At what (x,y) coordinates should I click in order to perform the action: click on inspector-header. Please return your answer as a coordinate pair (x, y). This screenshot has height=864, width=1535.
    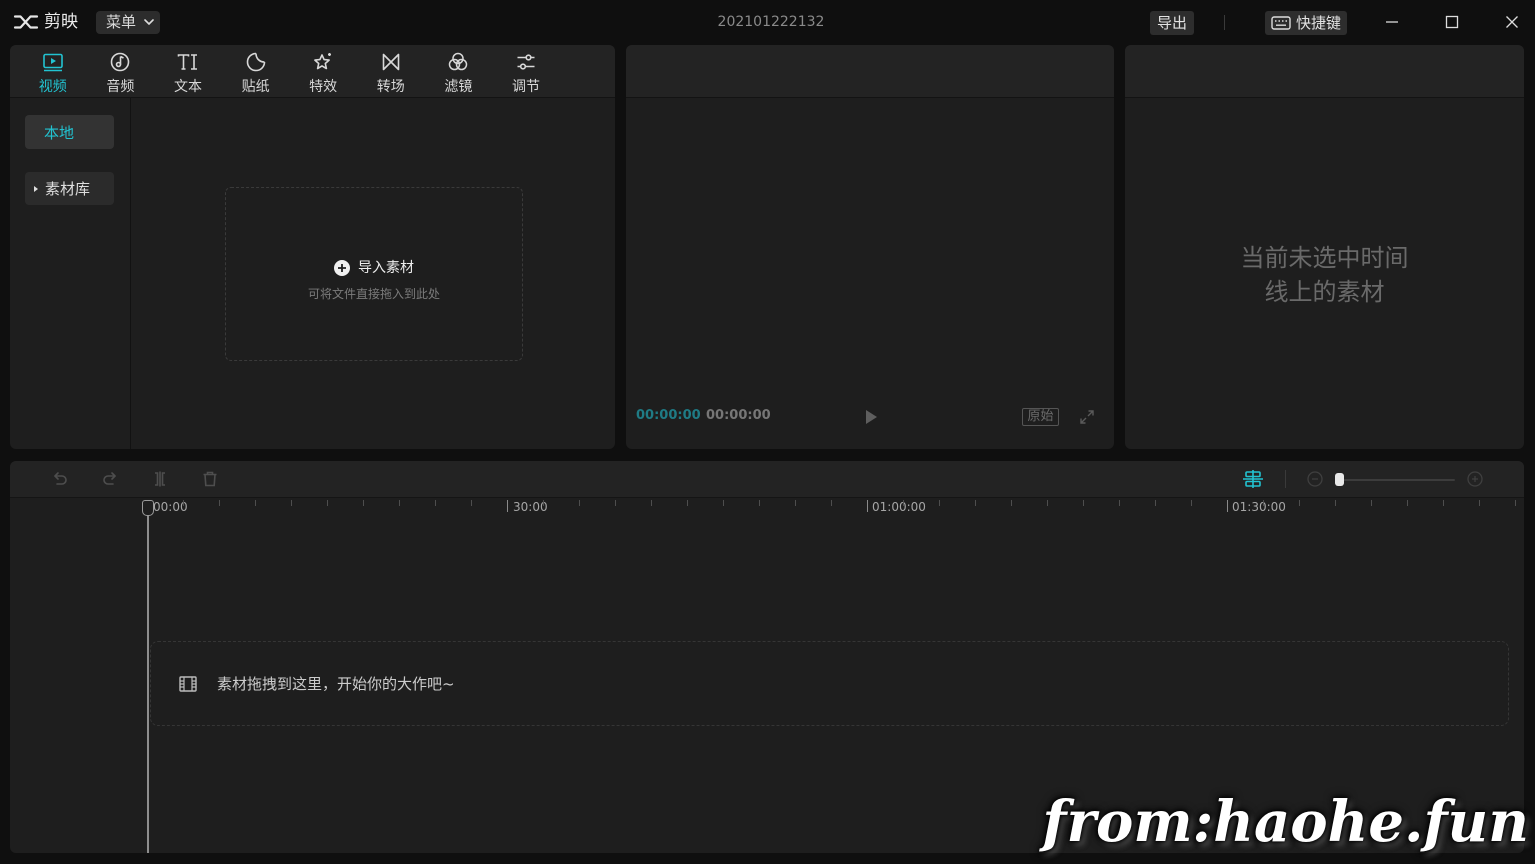
    Looking at the image, I should click on (1324, 71).